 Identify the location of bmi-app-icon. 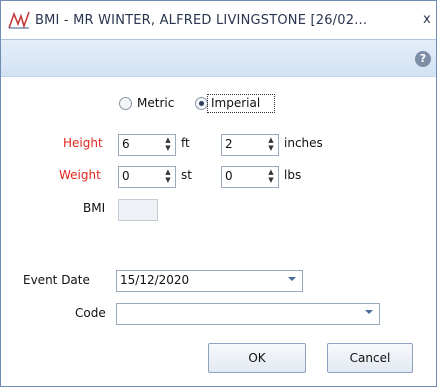
(19, 20).